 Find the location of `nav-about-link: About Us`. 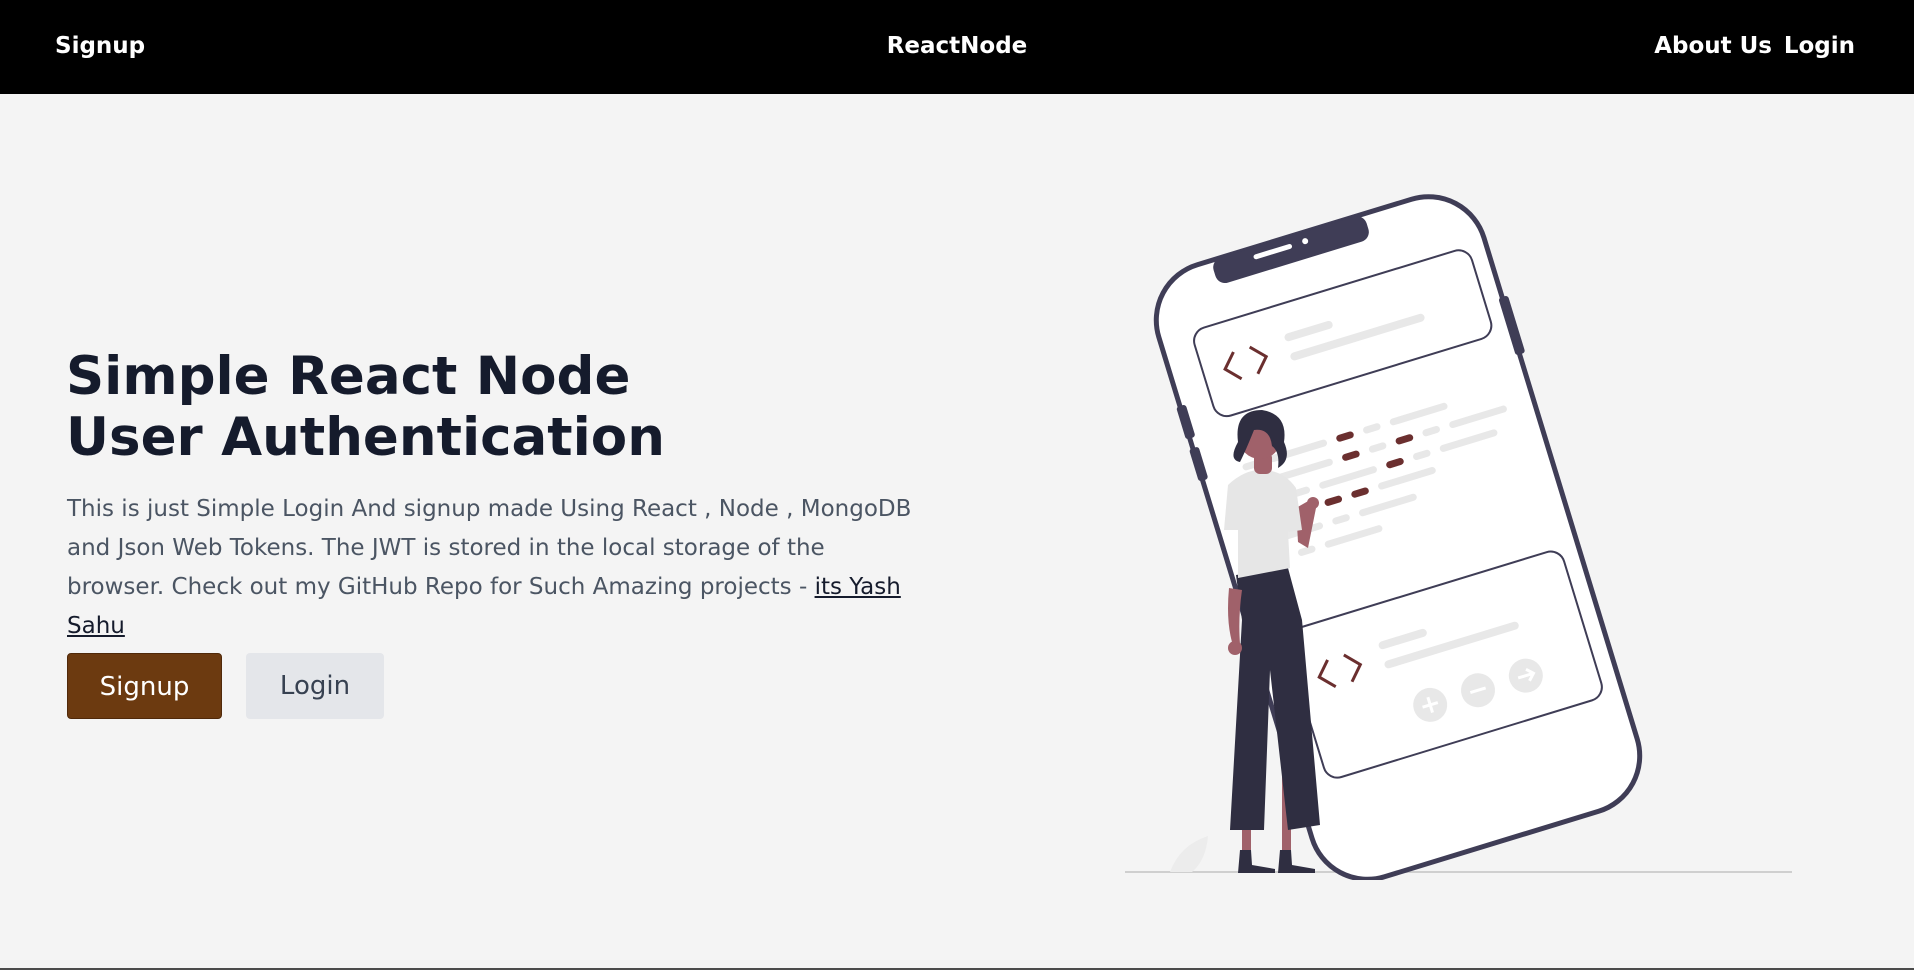

nav-about-link: About Us is located at coordinates (1713, 46).